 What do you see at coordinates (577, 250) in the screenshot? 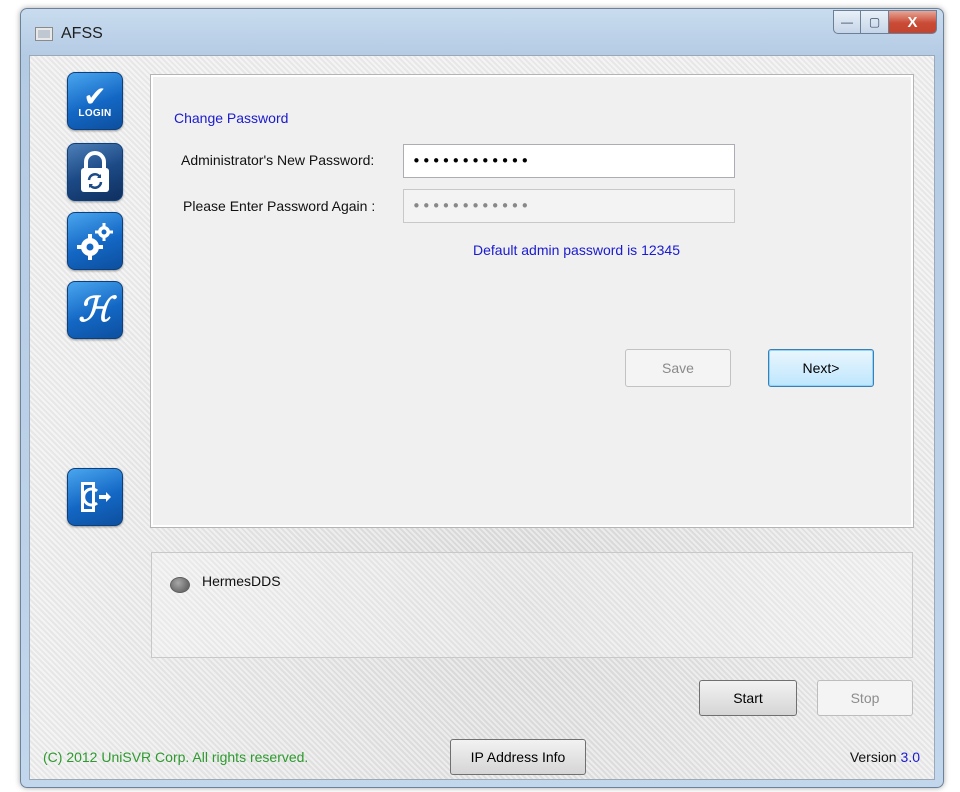
I see `default-password-hint: Default admin password is 12345` at bounding box center [577, 250].